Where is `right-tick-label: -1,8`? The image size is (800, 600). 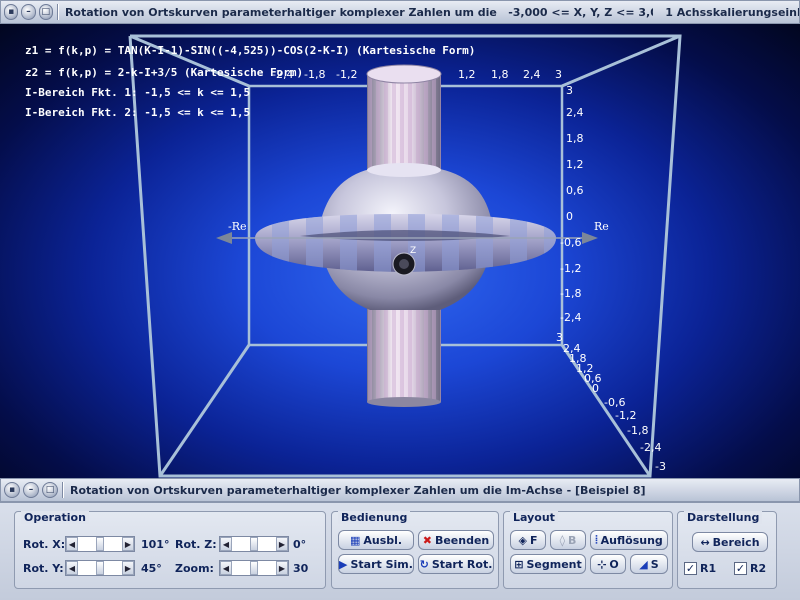 right-tick-label: -1,8 is located at coordinates (571, 293).